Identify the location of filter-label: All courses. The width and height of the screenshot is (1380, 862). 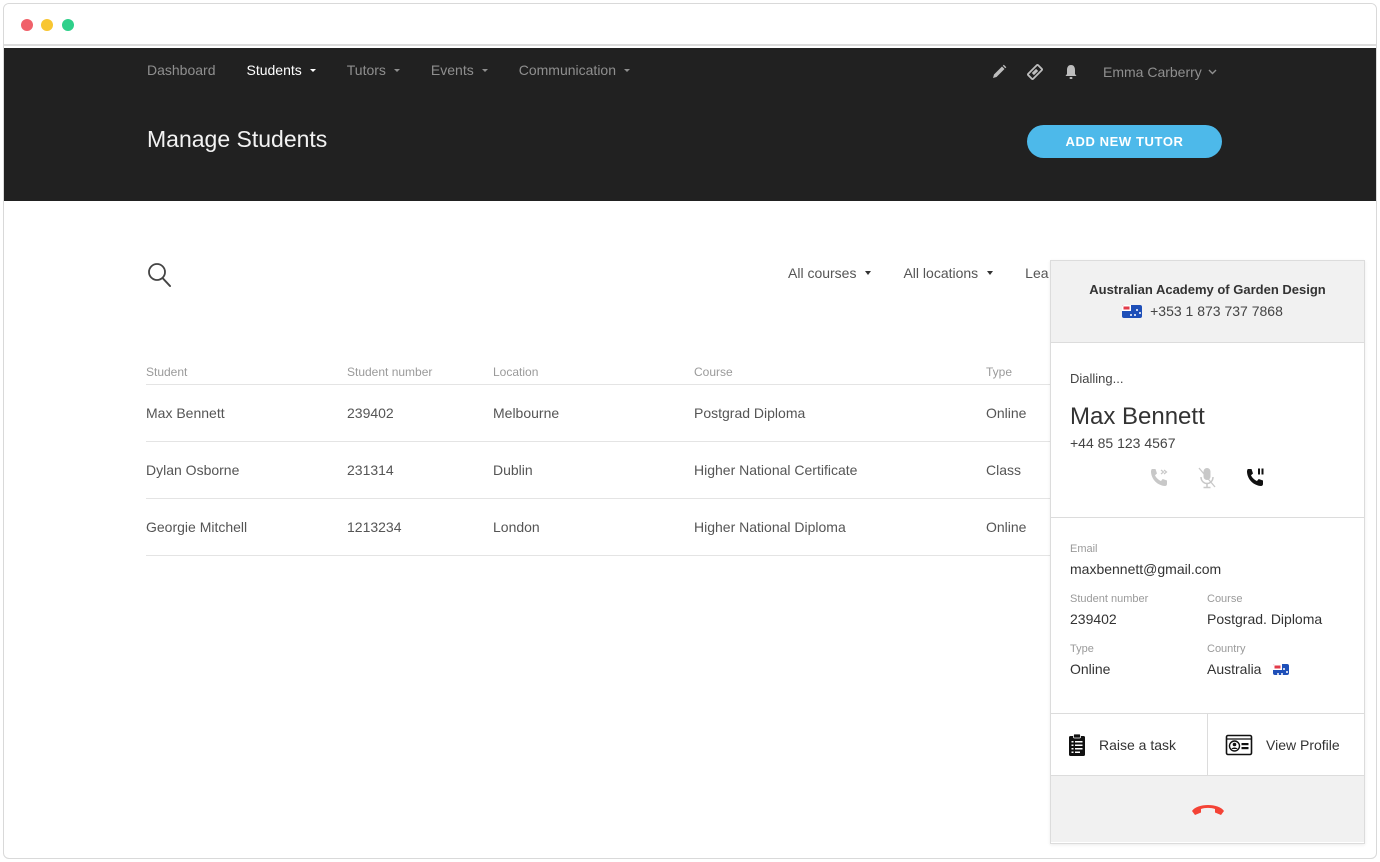
(822, 273).